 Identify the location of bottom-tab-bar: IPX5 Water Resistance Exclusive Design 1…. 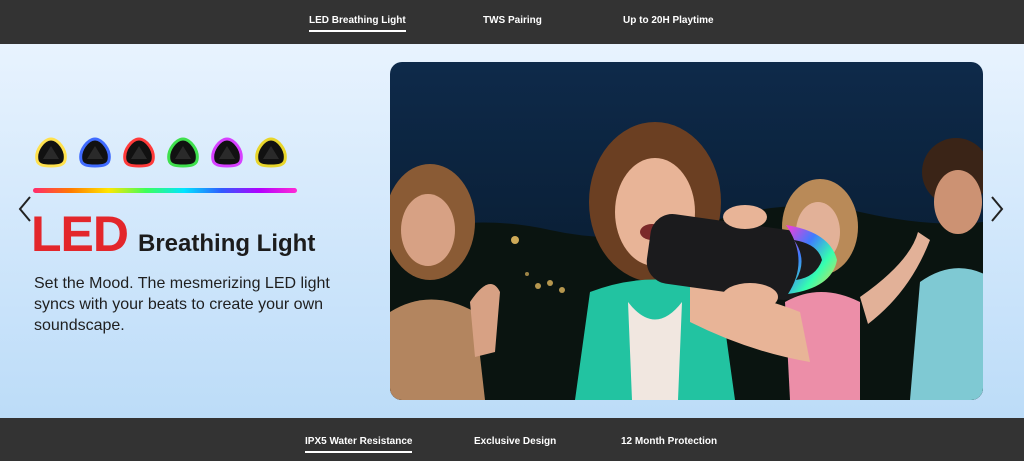
(512, 439).